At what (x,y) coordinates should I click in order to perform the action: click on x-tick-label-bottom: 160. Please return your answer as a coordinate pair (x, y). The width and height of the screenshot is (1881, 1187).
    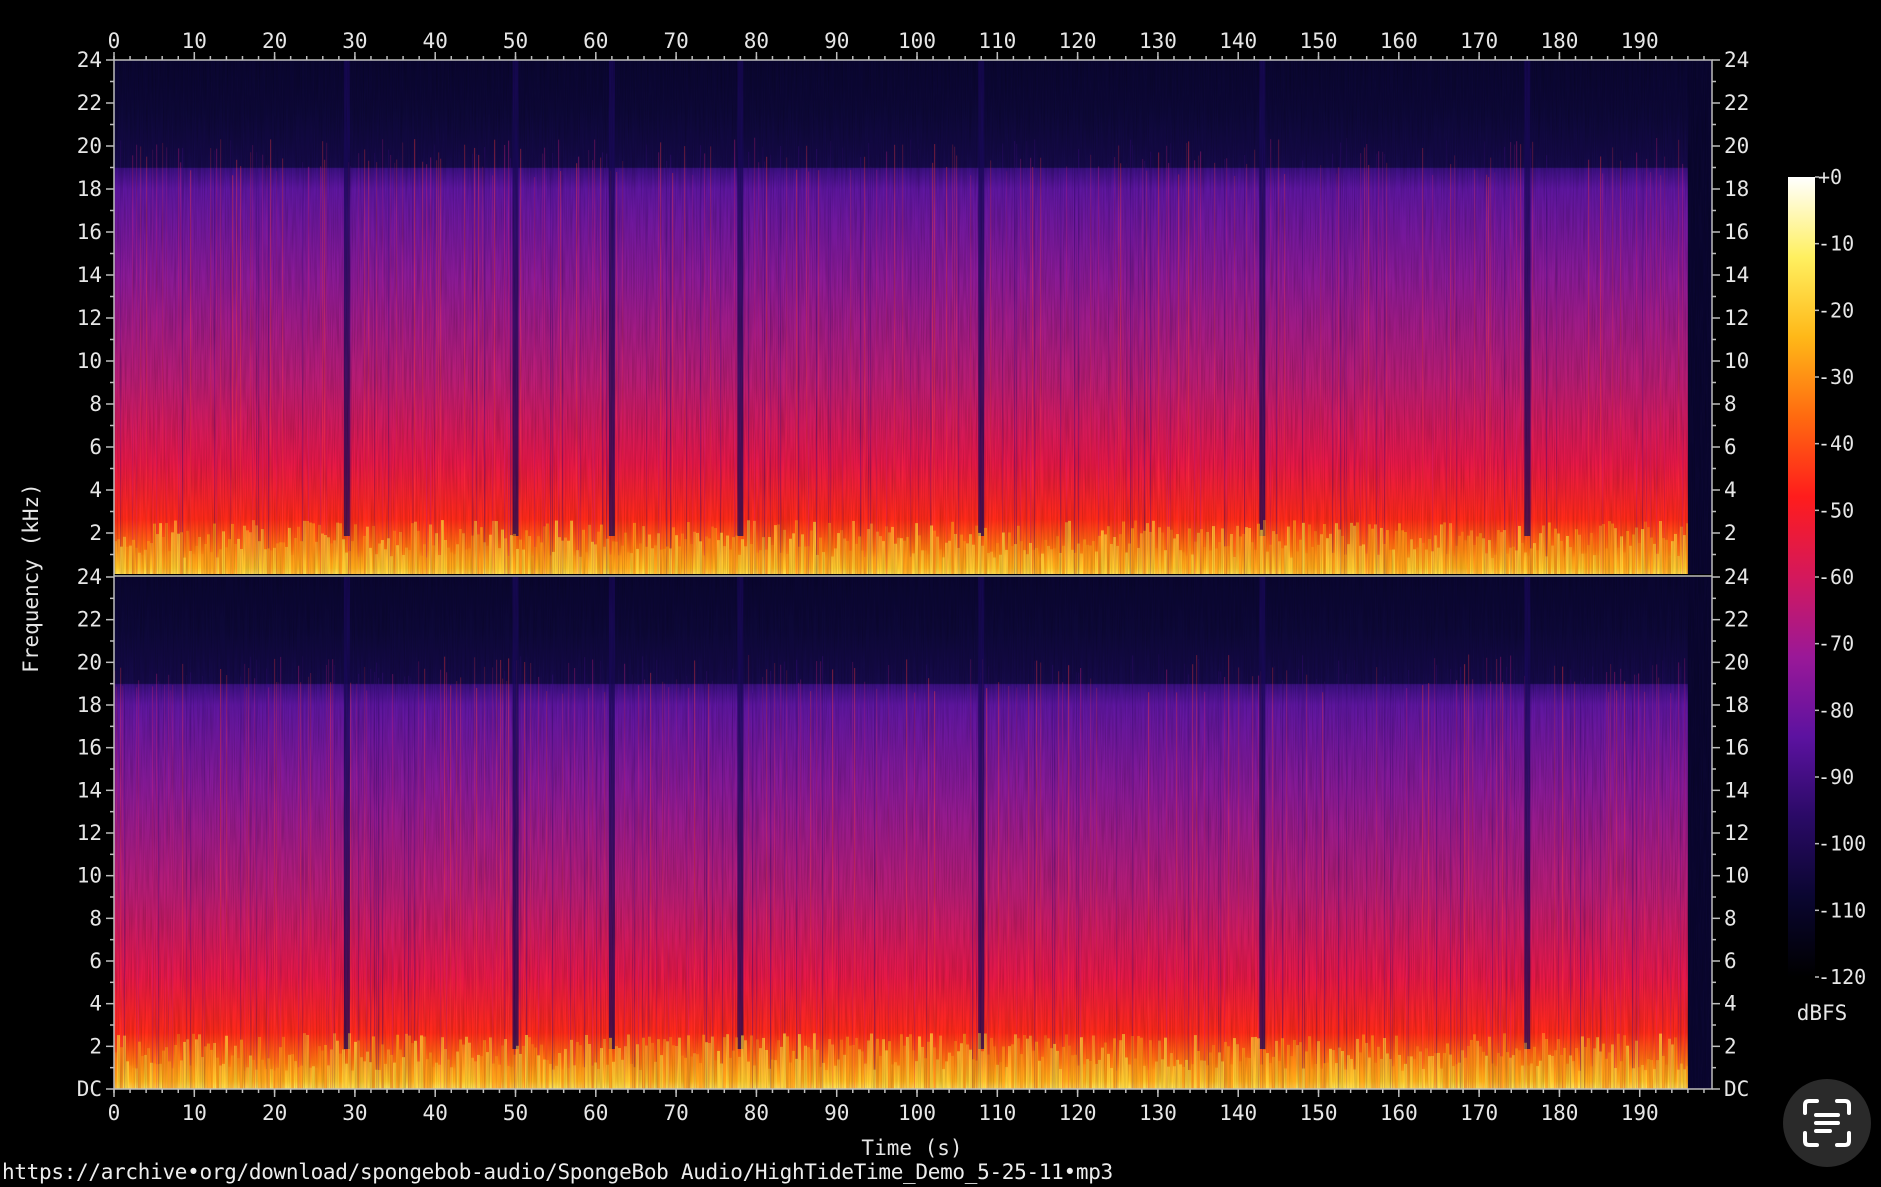
    Looking at the image, I should click on (1399, 1113).